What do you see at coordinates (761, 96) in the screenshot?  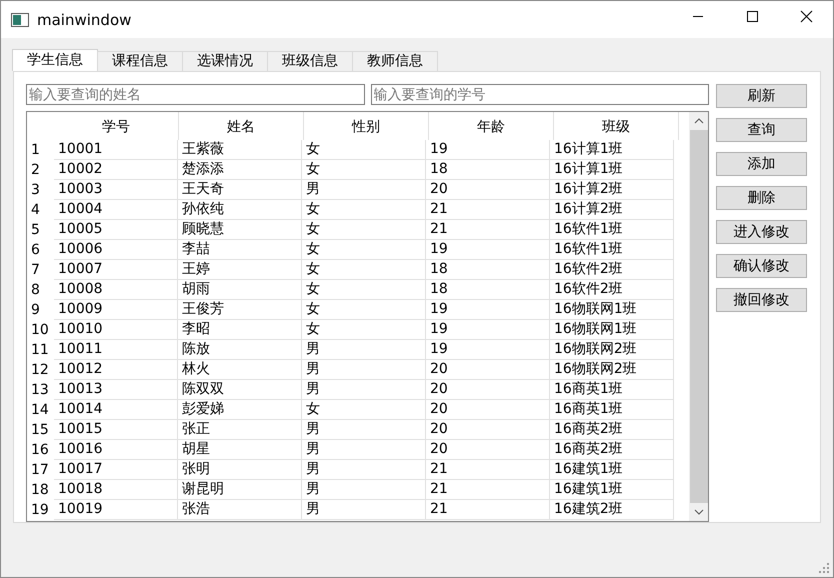 I see `action-button: 刷新` at bounding box center [761, 96].